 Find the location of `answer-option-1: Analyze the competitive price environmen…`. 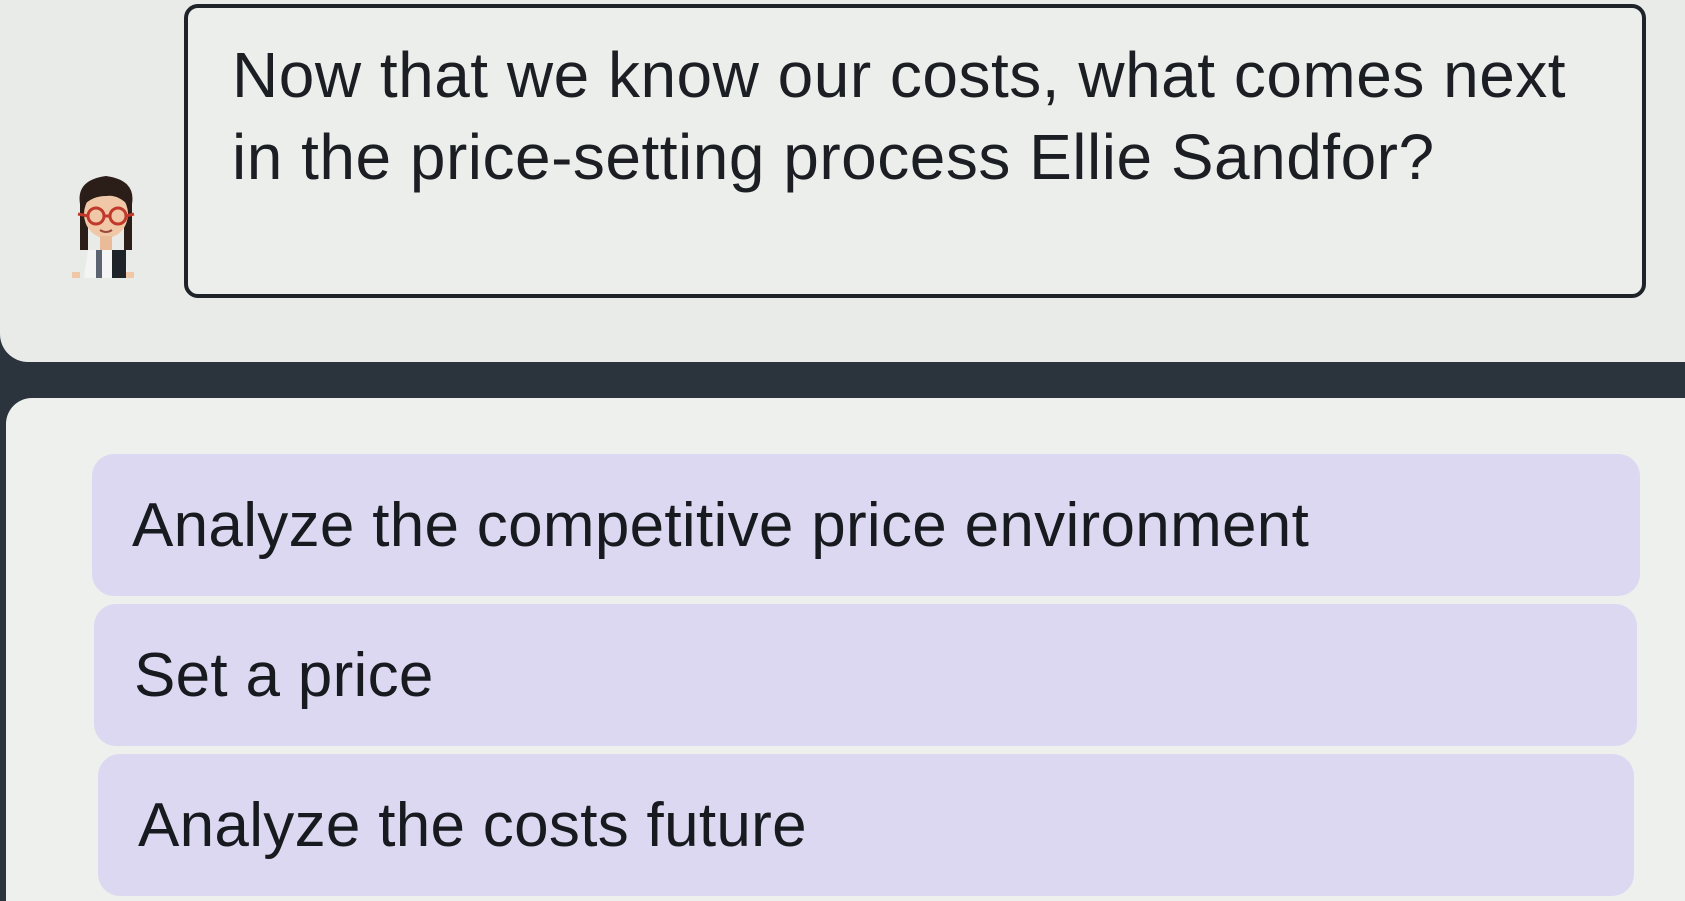

answer-option-1: Analyze the competitive price environmen… is located at coordinates (866, 525).